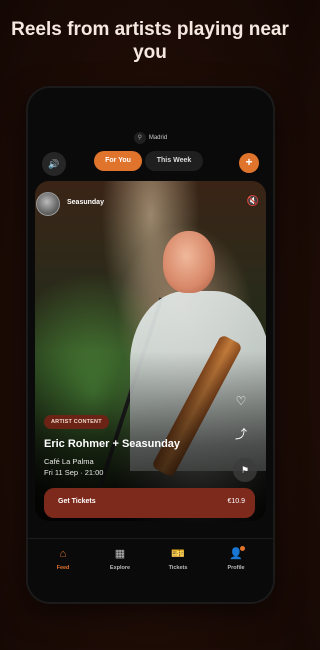 The height and width of the screenshot is (650, 320). What do you see at coordinates (150, 101) in the screenshot?
I see `status-bar` at bounding box center [150, 101].